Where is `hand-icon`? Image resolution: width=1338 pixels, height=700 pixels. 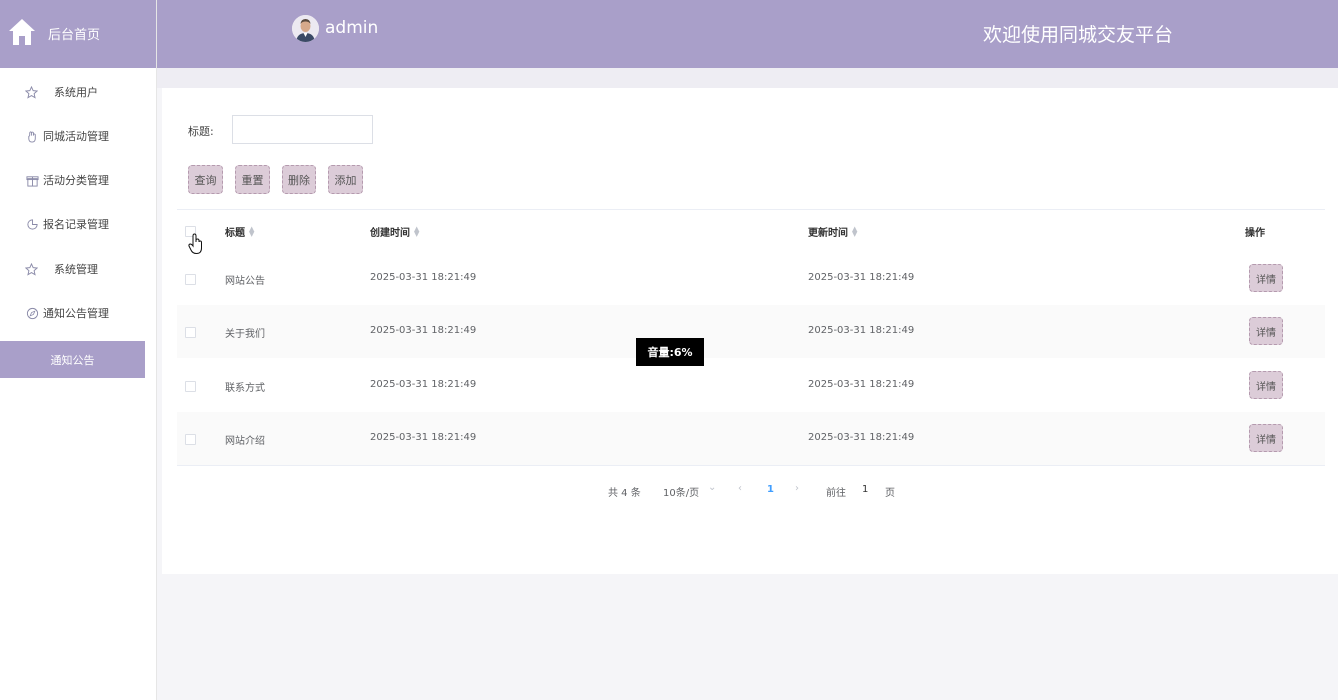 hand-icon is located at coordinates (32, 136).